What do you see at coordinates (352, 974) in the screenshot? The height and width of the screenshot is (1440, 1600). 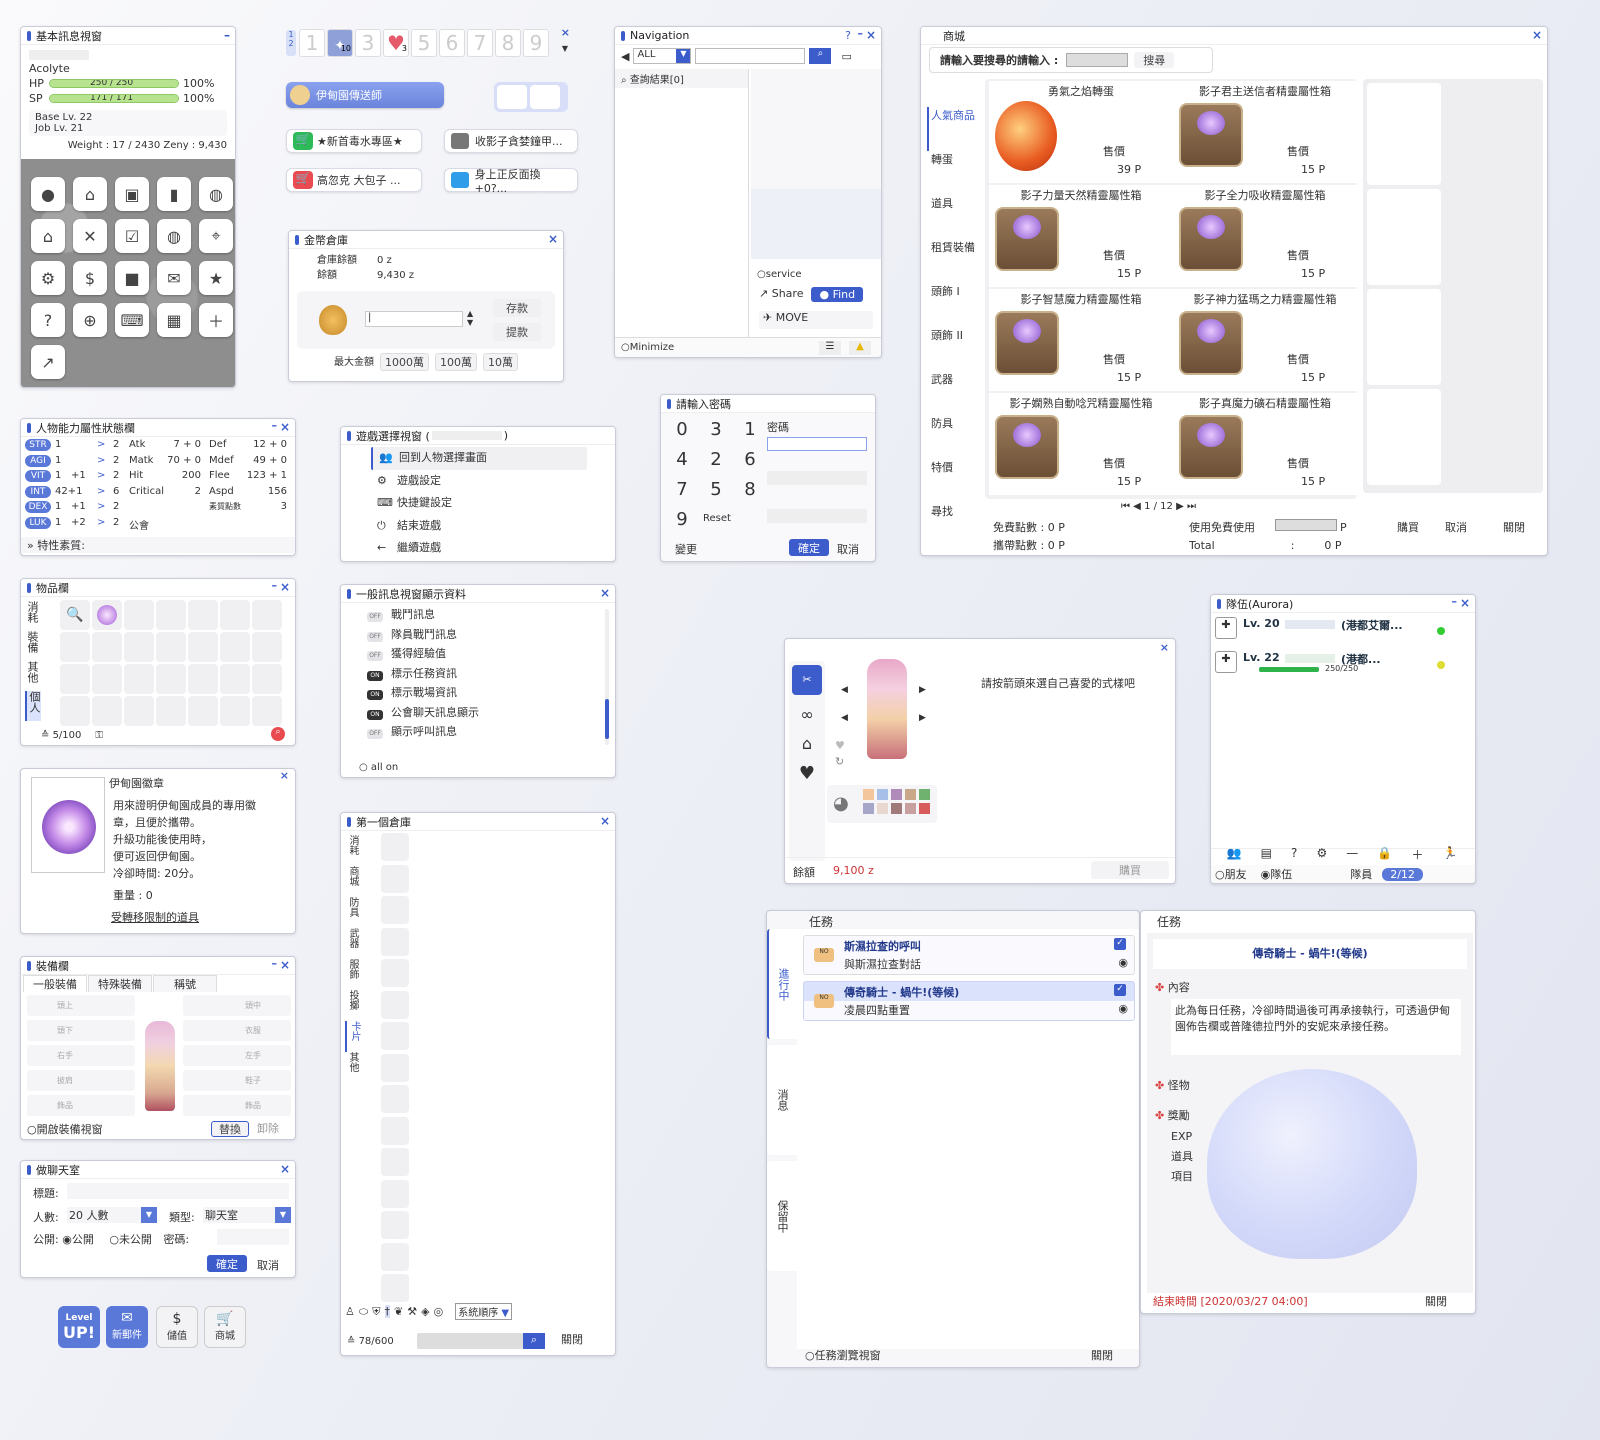 I see `storage-tab: 服飾` at bounding box center [352, 974].